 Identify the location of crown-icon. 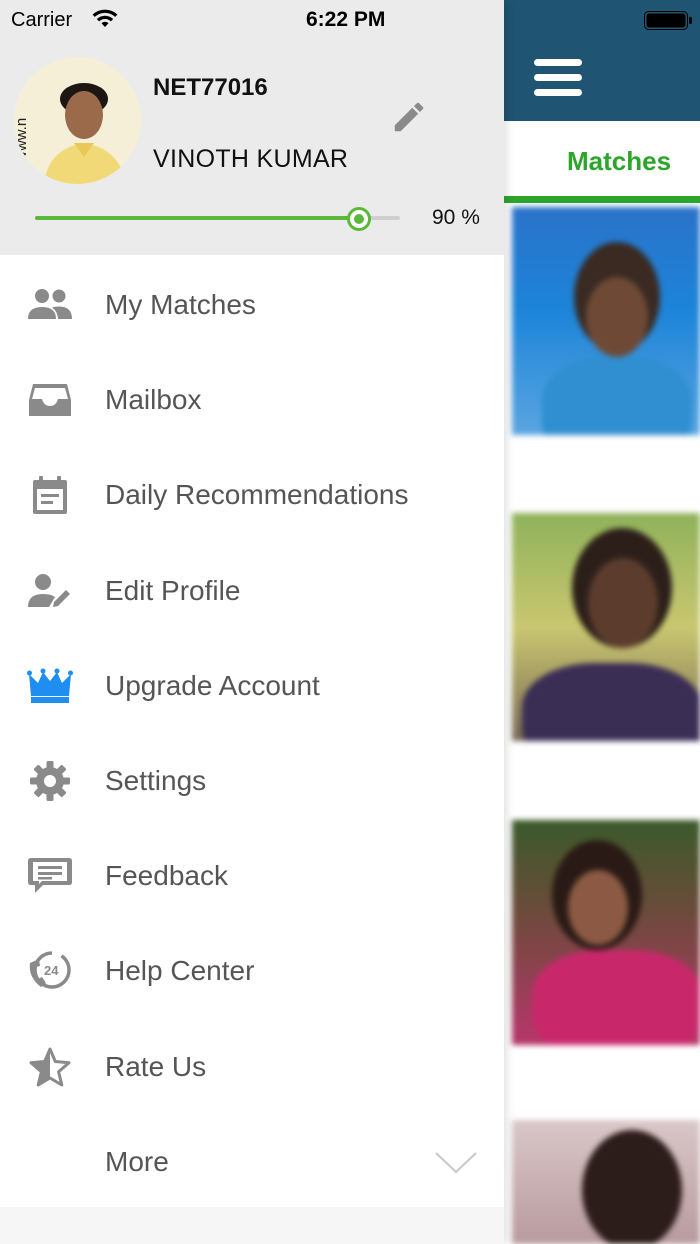
(50, 685).